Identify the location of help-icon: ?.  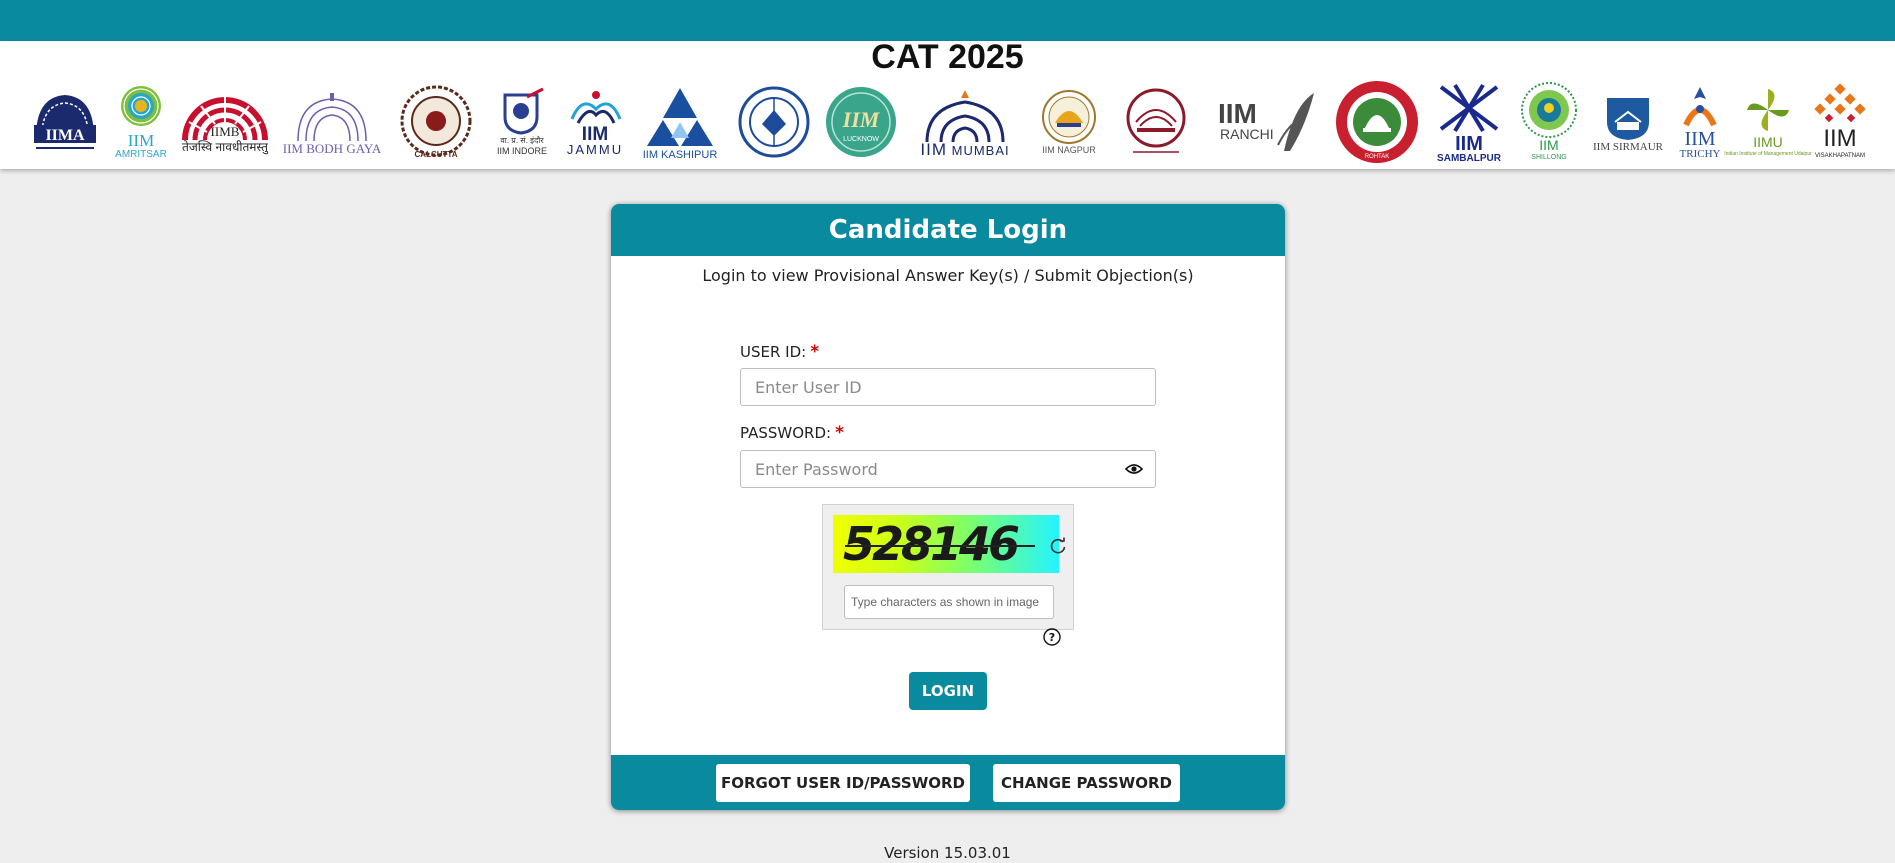
(1052, 637).